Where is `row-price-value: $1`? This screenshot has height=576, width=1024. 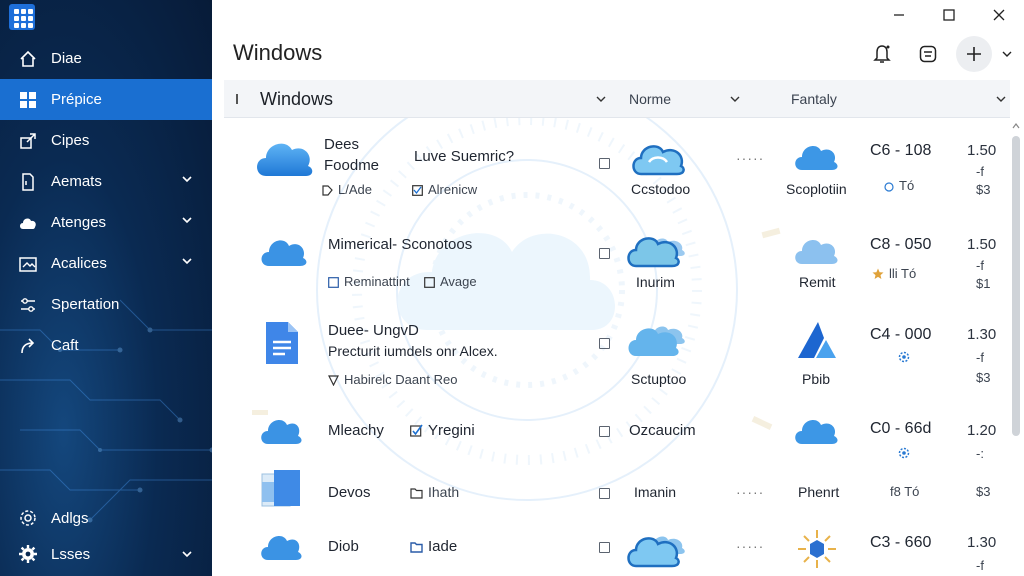
row-price-value: $1 is located at coordinates (983, 283).